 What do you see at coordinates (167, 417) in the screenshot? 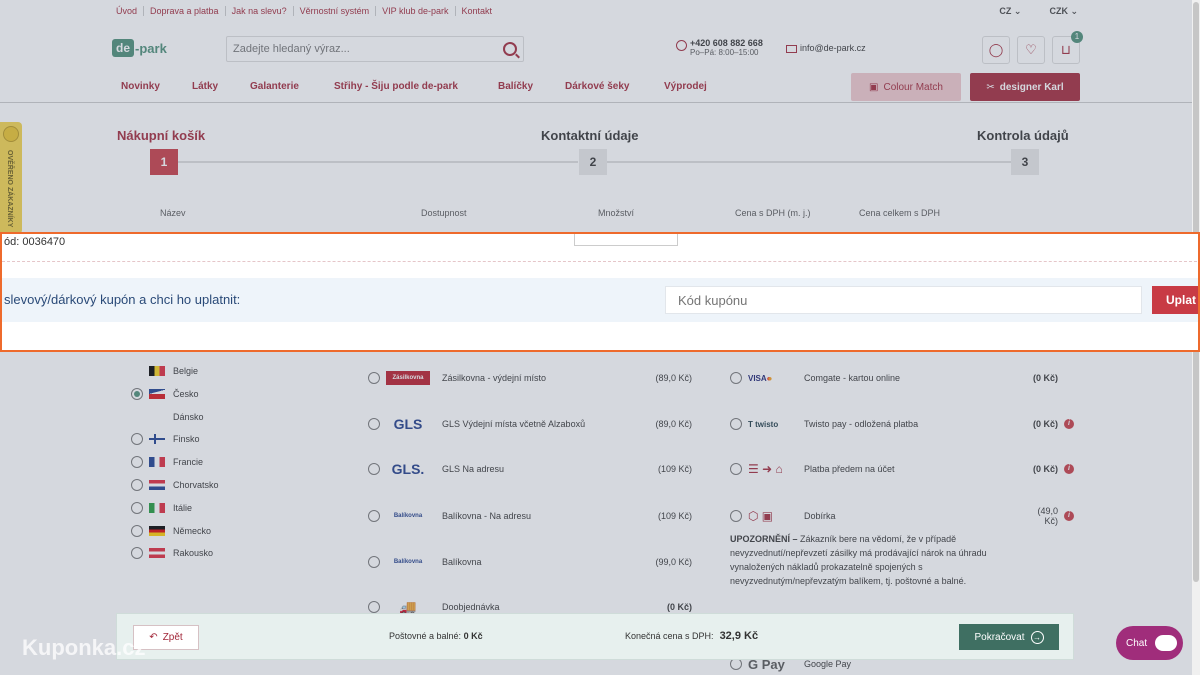
I see `country-option: Dánsko` at bounding box center [167, 417].